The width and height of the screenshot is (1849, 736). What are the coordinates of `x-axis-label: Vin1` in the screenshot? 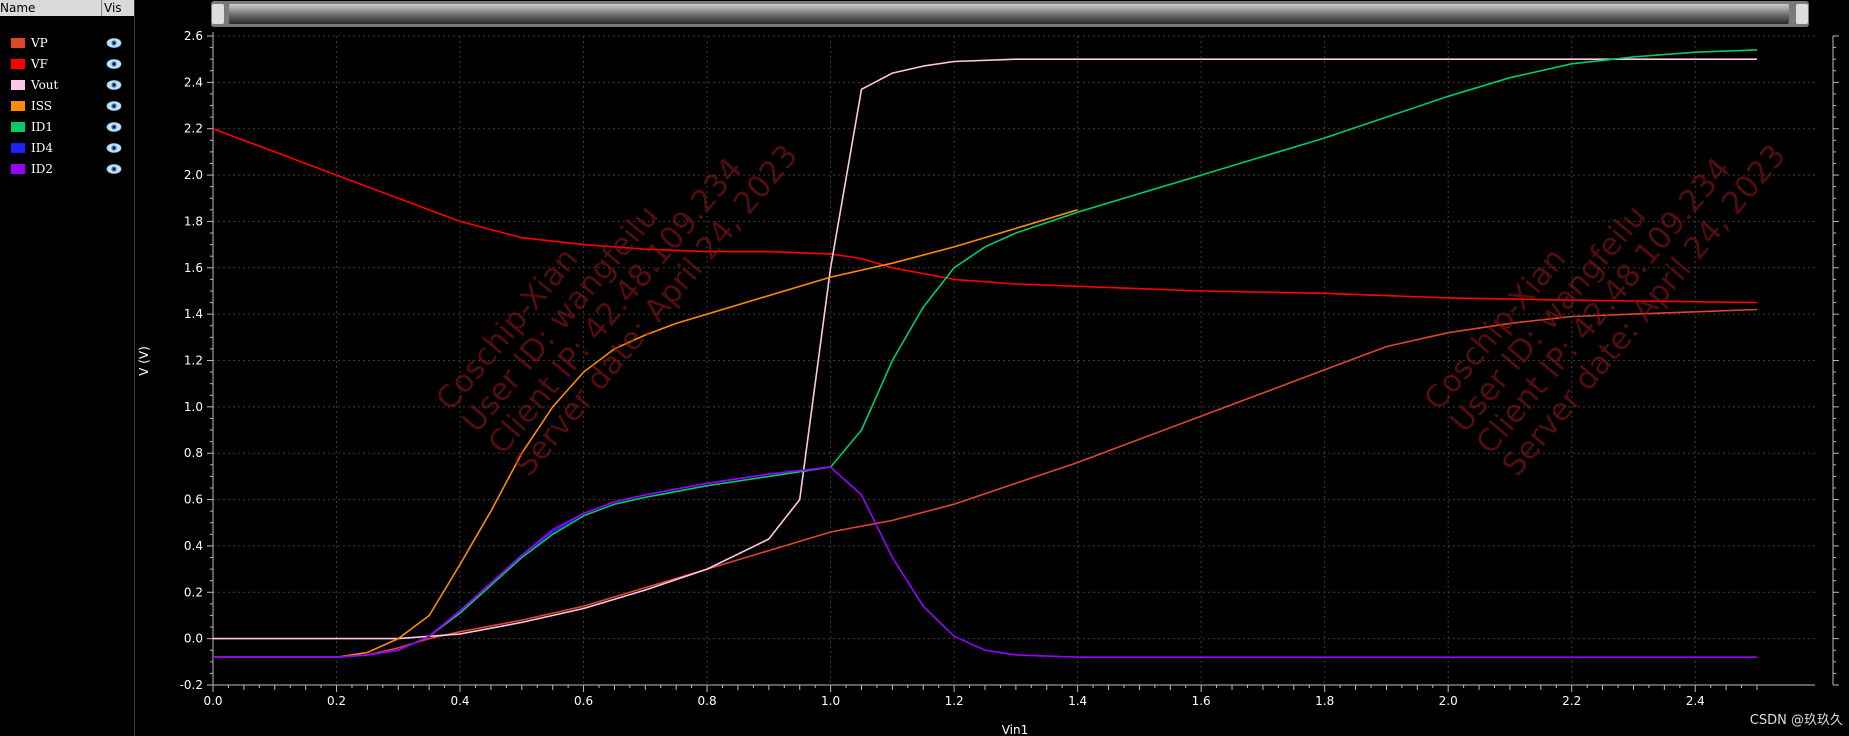 It's located at (1015, 729).